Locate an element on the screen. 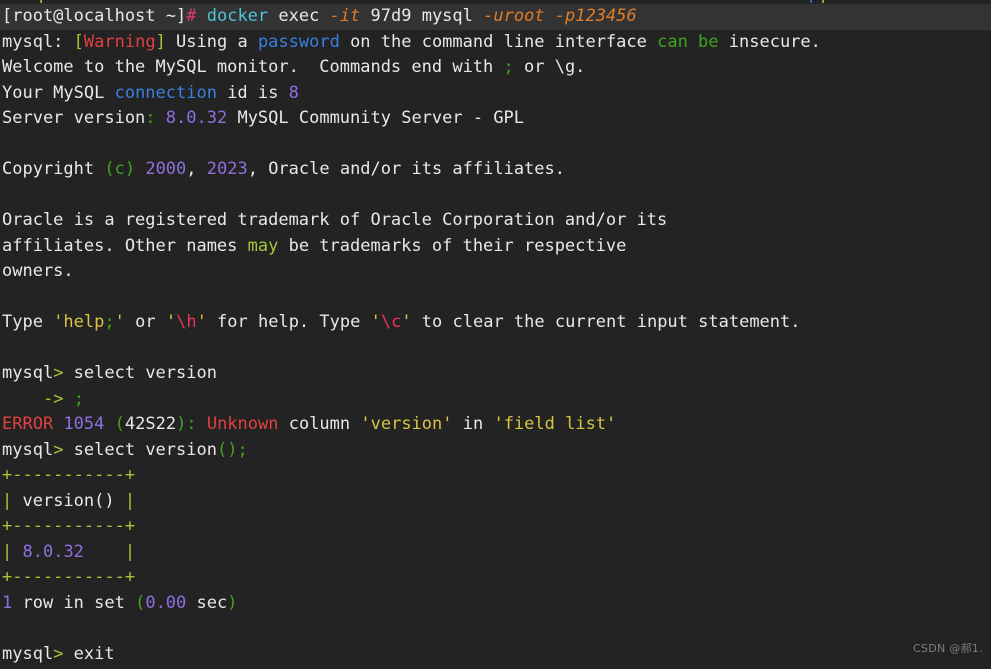  text-span: Type is located at coordinates (28, 322).